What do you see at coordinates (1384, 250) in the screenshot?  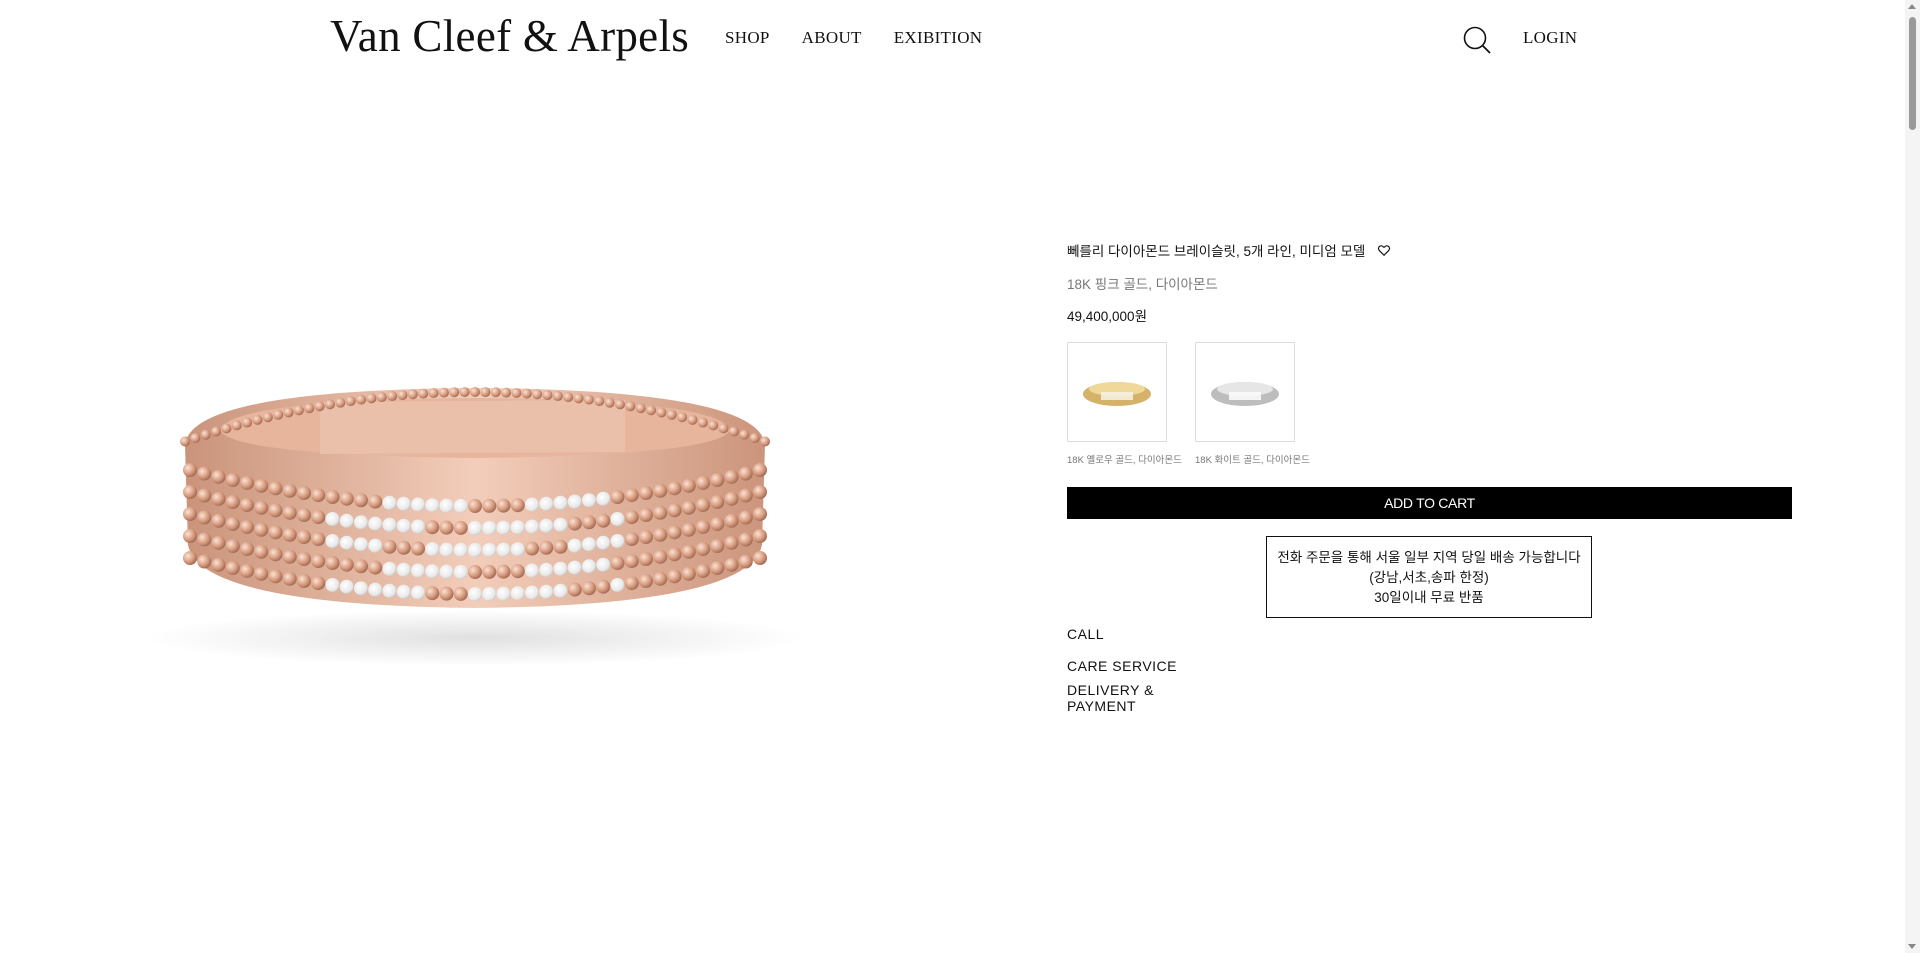 I see `heart-icon` at bounding box center [1384, 250].